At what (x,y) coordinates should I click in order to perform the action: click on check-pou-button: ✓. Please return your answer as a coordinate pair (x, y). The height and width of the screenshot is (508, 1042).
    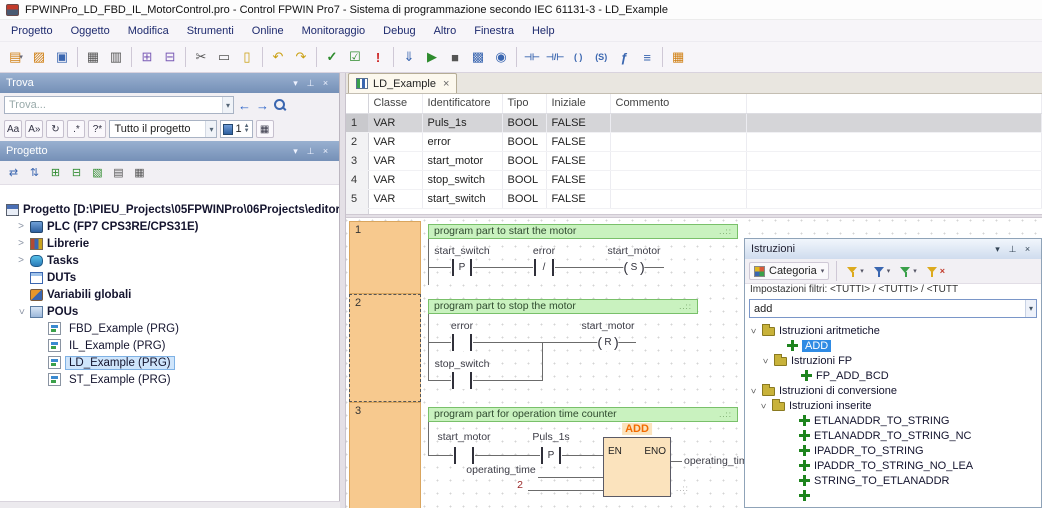
    Looking at the image, I should click on (332, 57).